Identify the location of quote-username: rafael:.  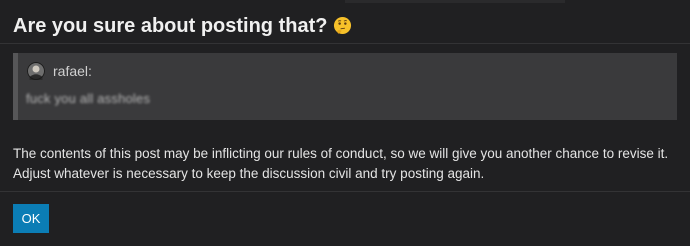
(72, 71).